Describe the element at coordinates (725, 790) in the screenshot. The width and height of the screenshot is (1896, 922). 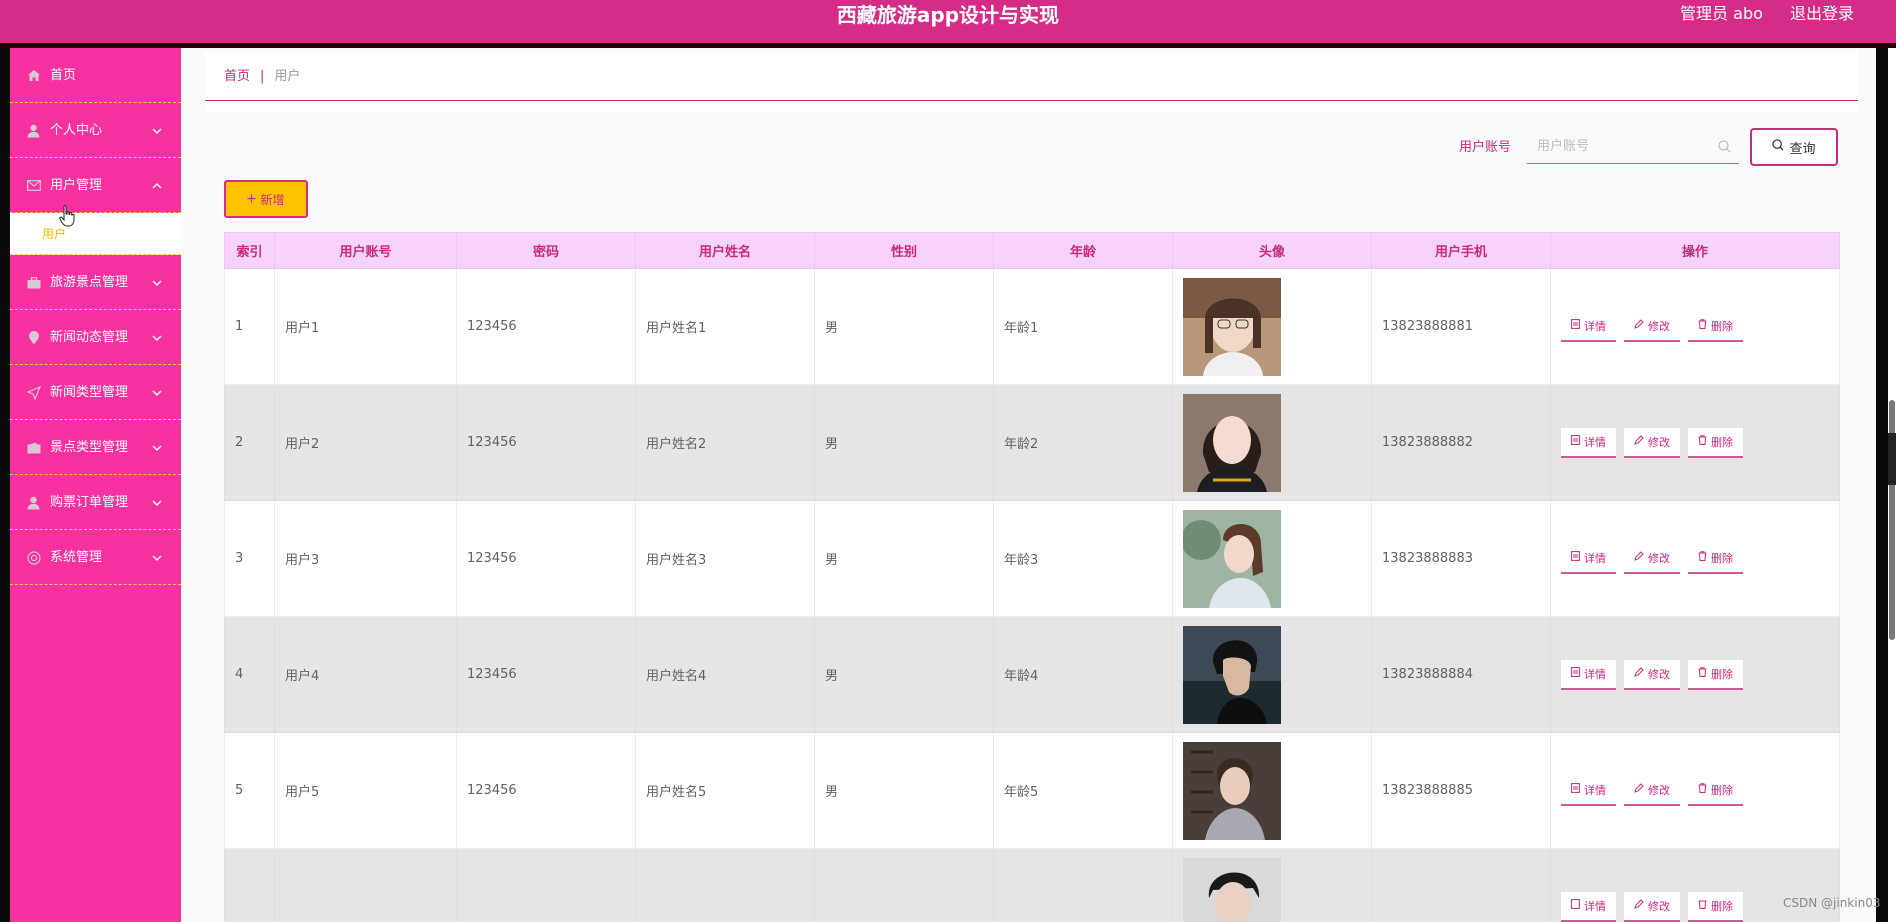
I see `cell-name: 用户姓名5` at that location.